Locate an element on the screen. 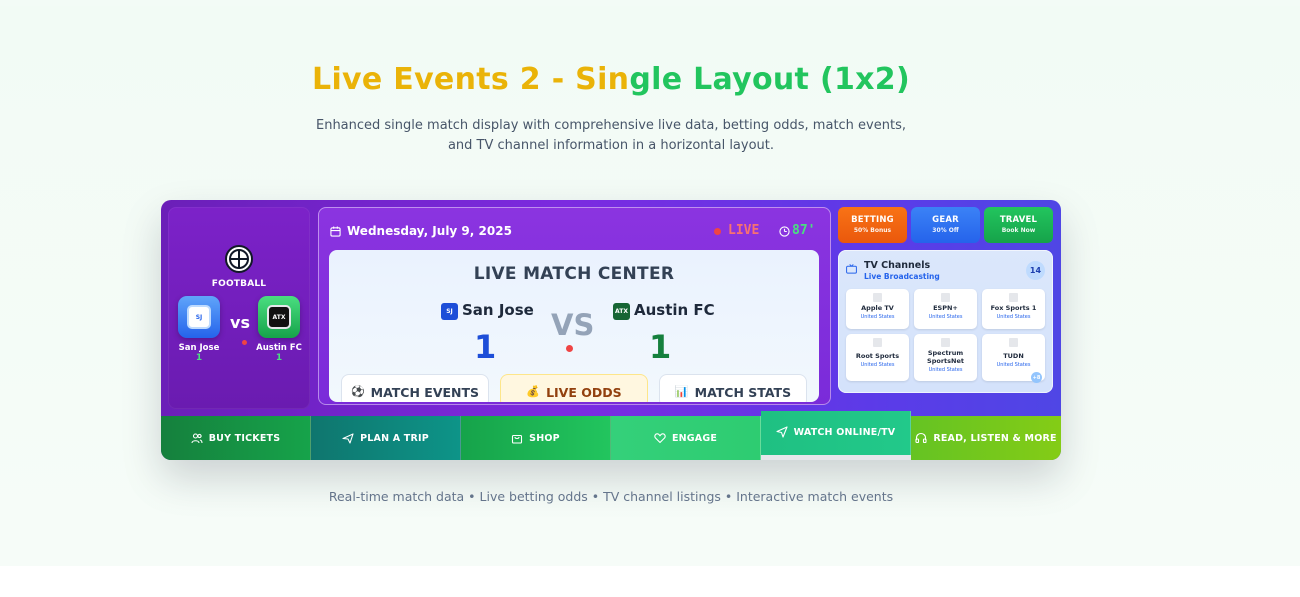 This screenshot has width=1300, height=597. vs-label-big: VS is located at coordinates (573, 325).